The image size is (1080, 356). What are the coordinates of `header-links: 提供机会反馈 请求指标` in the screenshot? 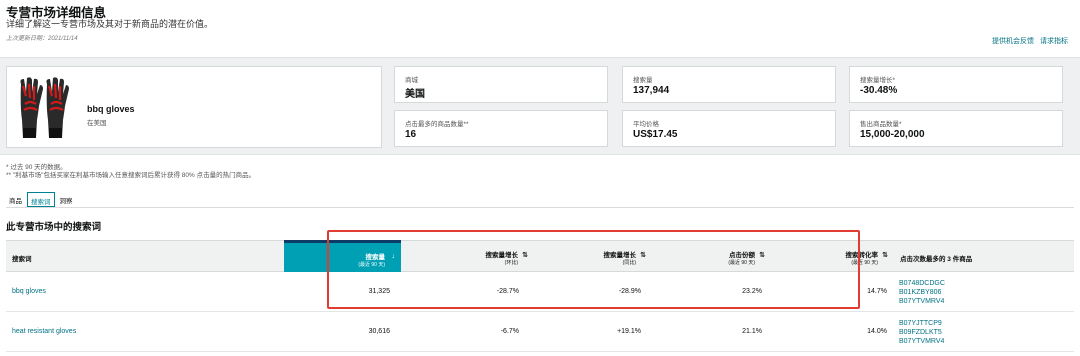 It's located at (1028, 41).